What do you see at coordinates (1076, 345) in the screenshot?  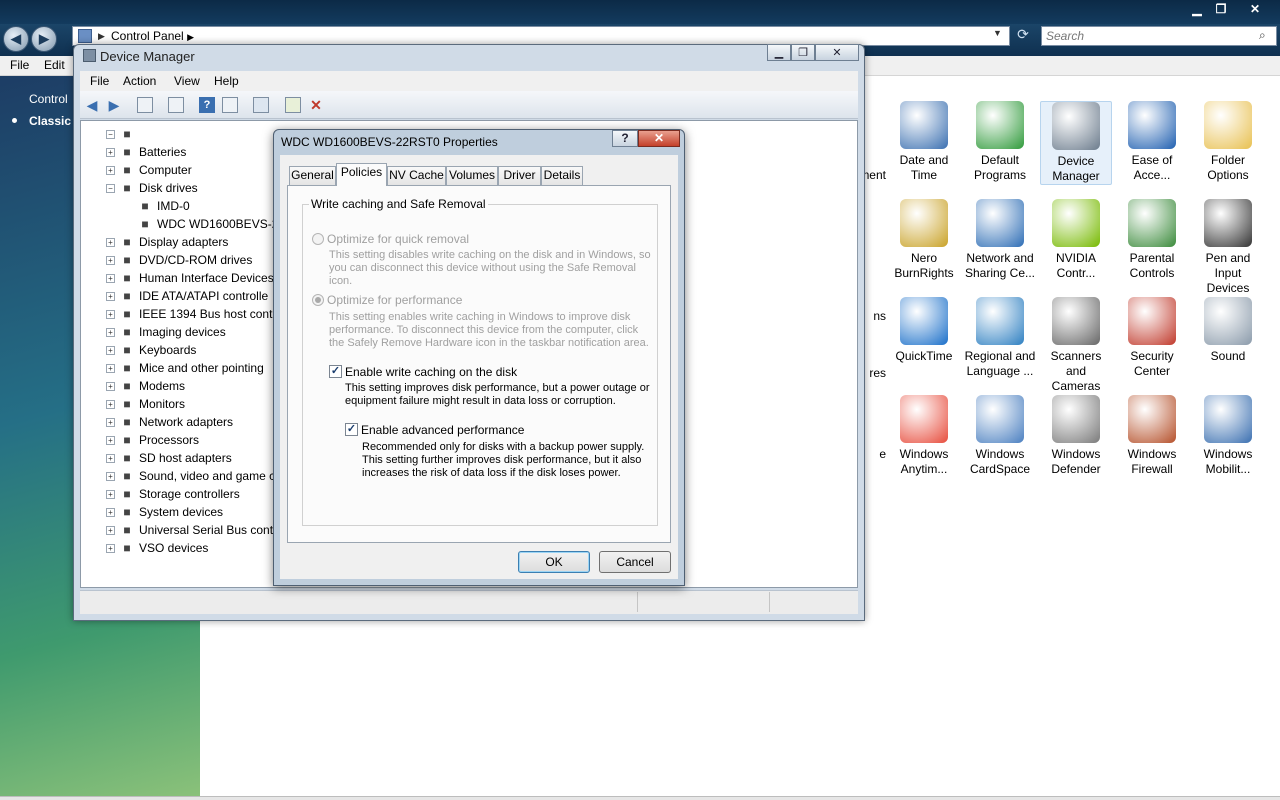 I see `cp-icon-item: Scanners and Cameras` at bounding box center [1076, 345].